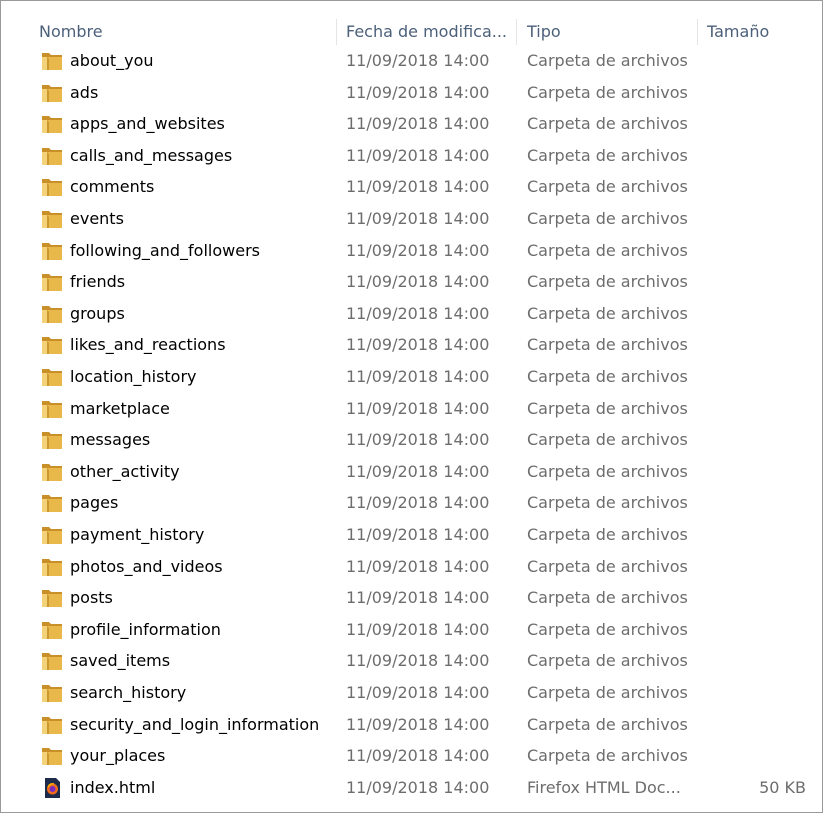 This screenshot has height=815, width=825. I want to click on file-name: ads, so click(84, 92).